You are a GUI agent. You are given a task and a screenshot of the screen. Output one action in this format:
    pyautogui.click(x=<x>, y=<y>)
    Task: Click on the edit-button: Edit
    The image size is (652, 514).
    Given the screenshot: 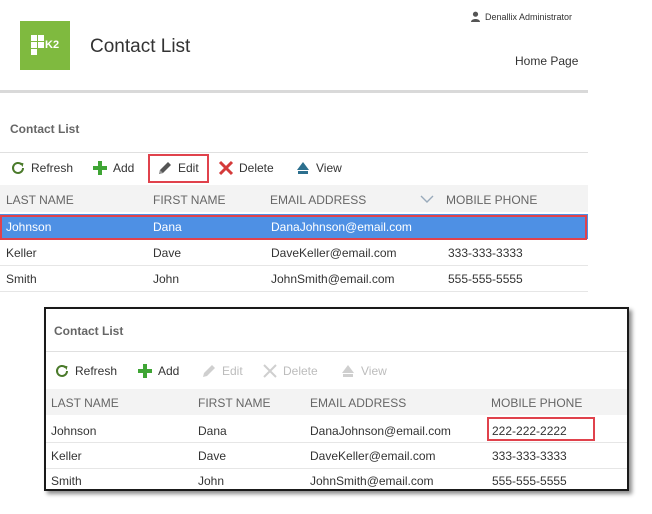 What is the action you would take?
    pyautogui.click(x=222, y=371)
    